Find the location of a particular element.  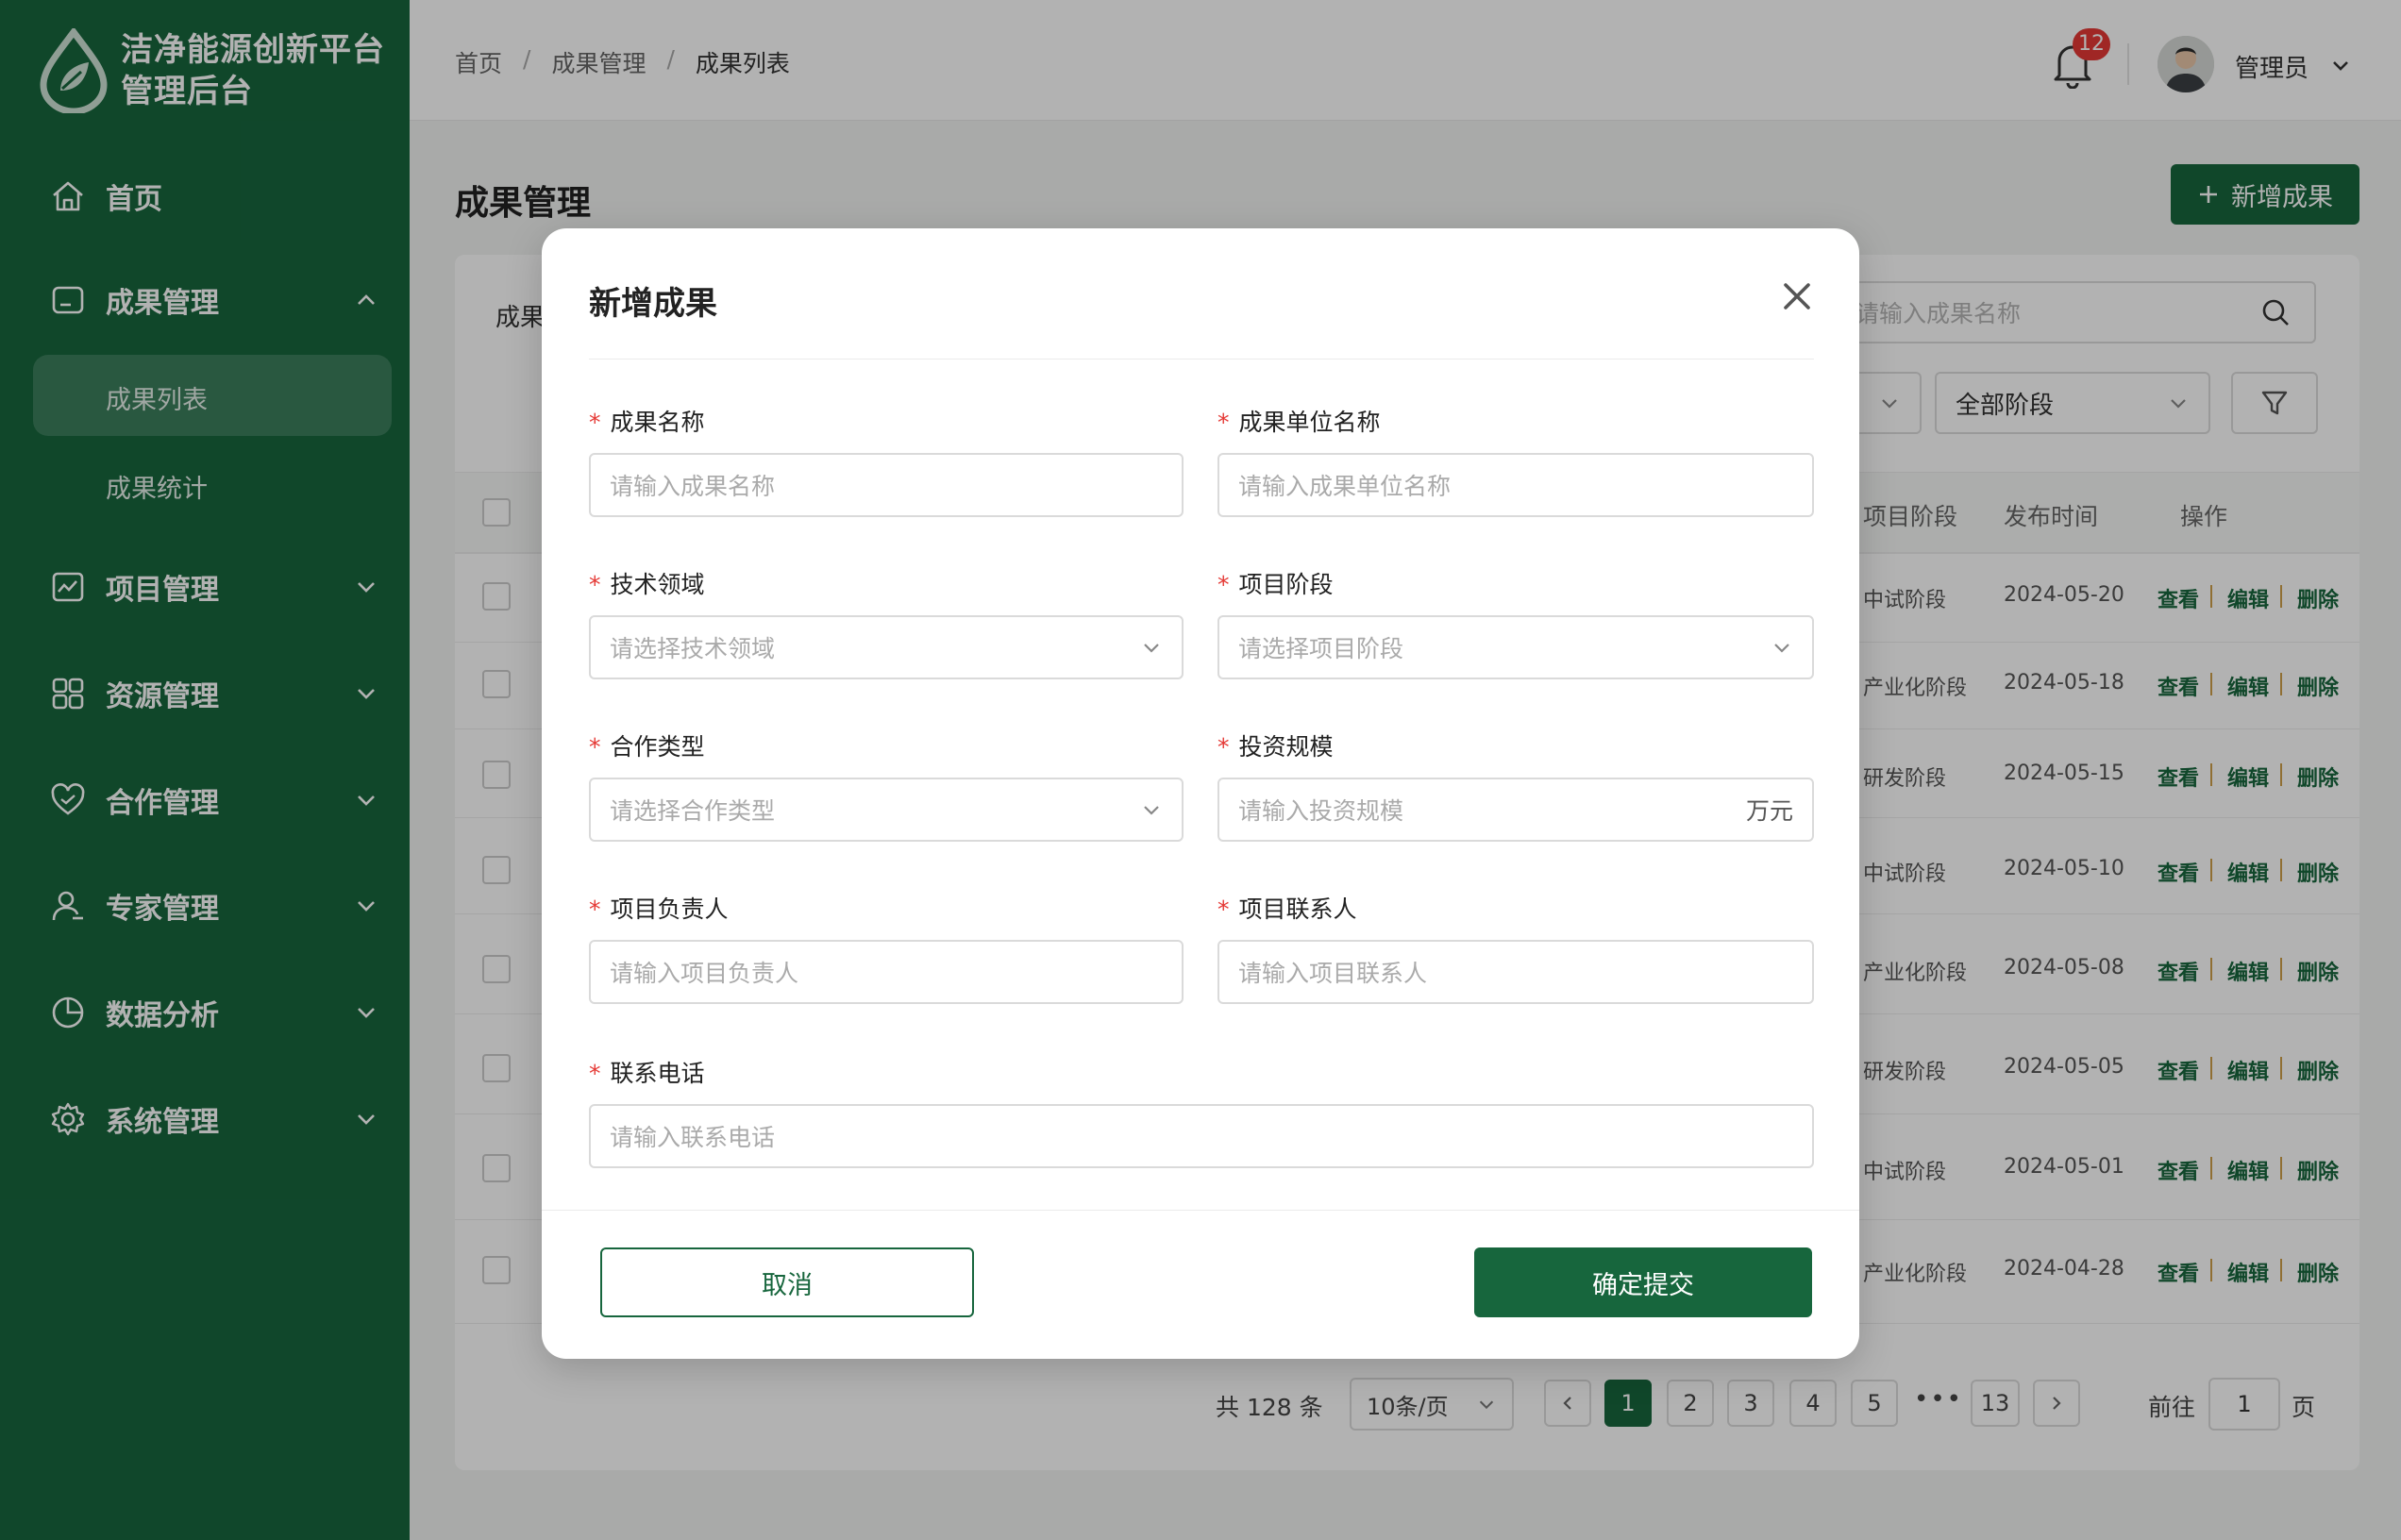

field-label-coop: * 合作类型 is located at coordinates (647, 745).